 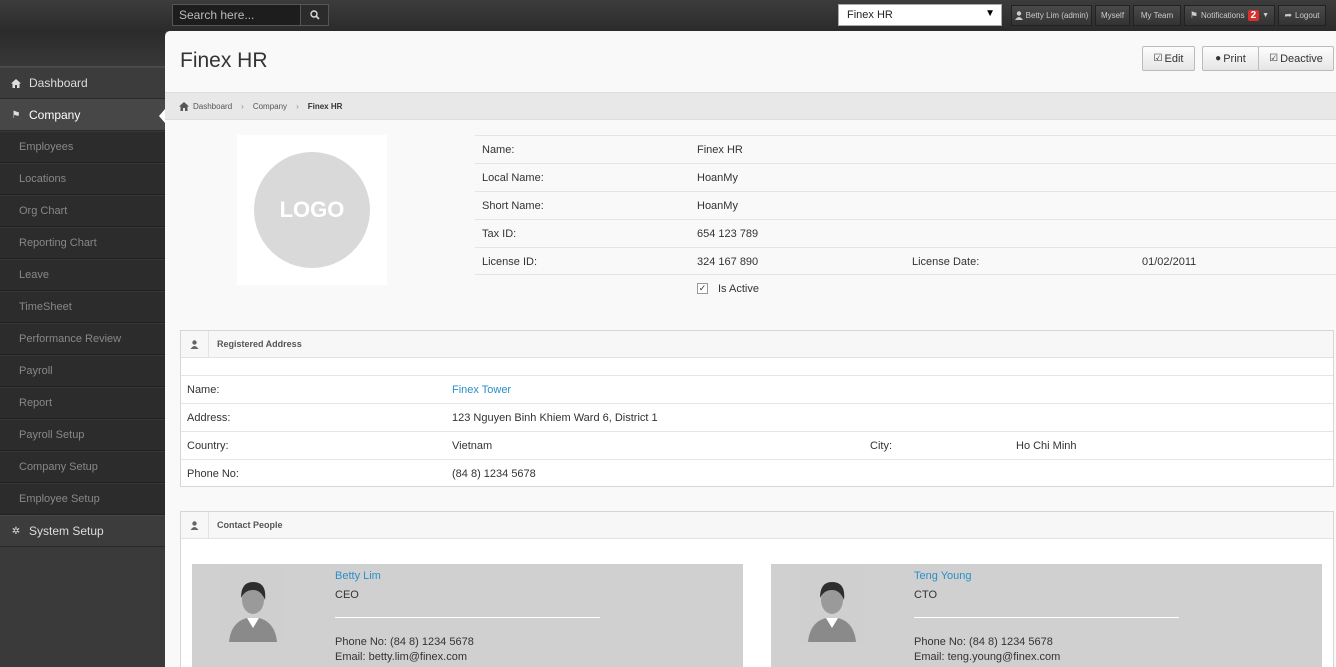 What do you see at coordinates (82, 403) in the screenshot?
I see `sidebar-subitem-report: Report` at bounding box center [82, 403].